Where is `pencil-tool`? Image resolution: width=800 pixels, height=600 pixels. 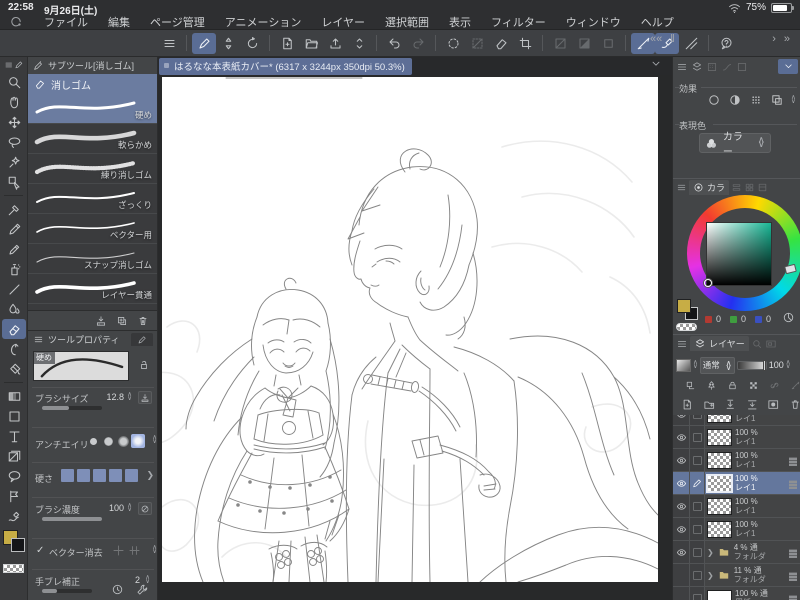 pencil-tool is located at coordinates (14, 249).